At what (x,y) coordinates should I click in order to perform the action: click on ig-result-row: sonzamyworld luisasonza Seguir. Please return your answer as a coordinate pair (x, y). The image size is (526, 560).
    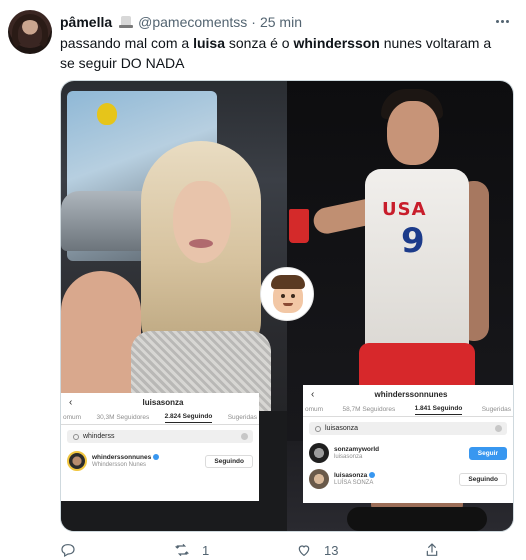
    Looking at the image, I should click on (408, 453).